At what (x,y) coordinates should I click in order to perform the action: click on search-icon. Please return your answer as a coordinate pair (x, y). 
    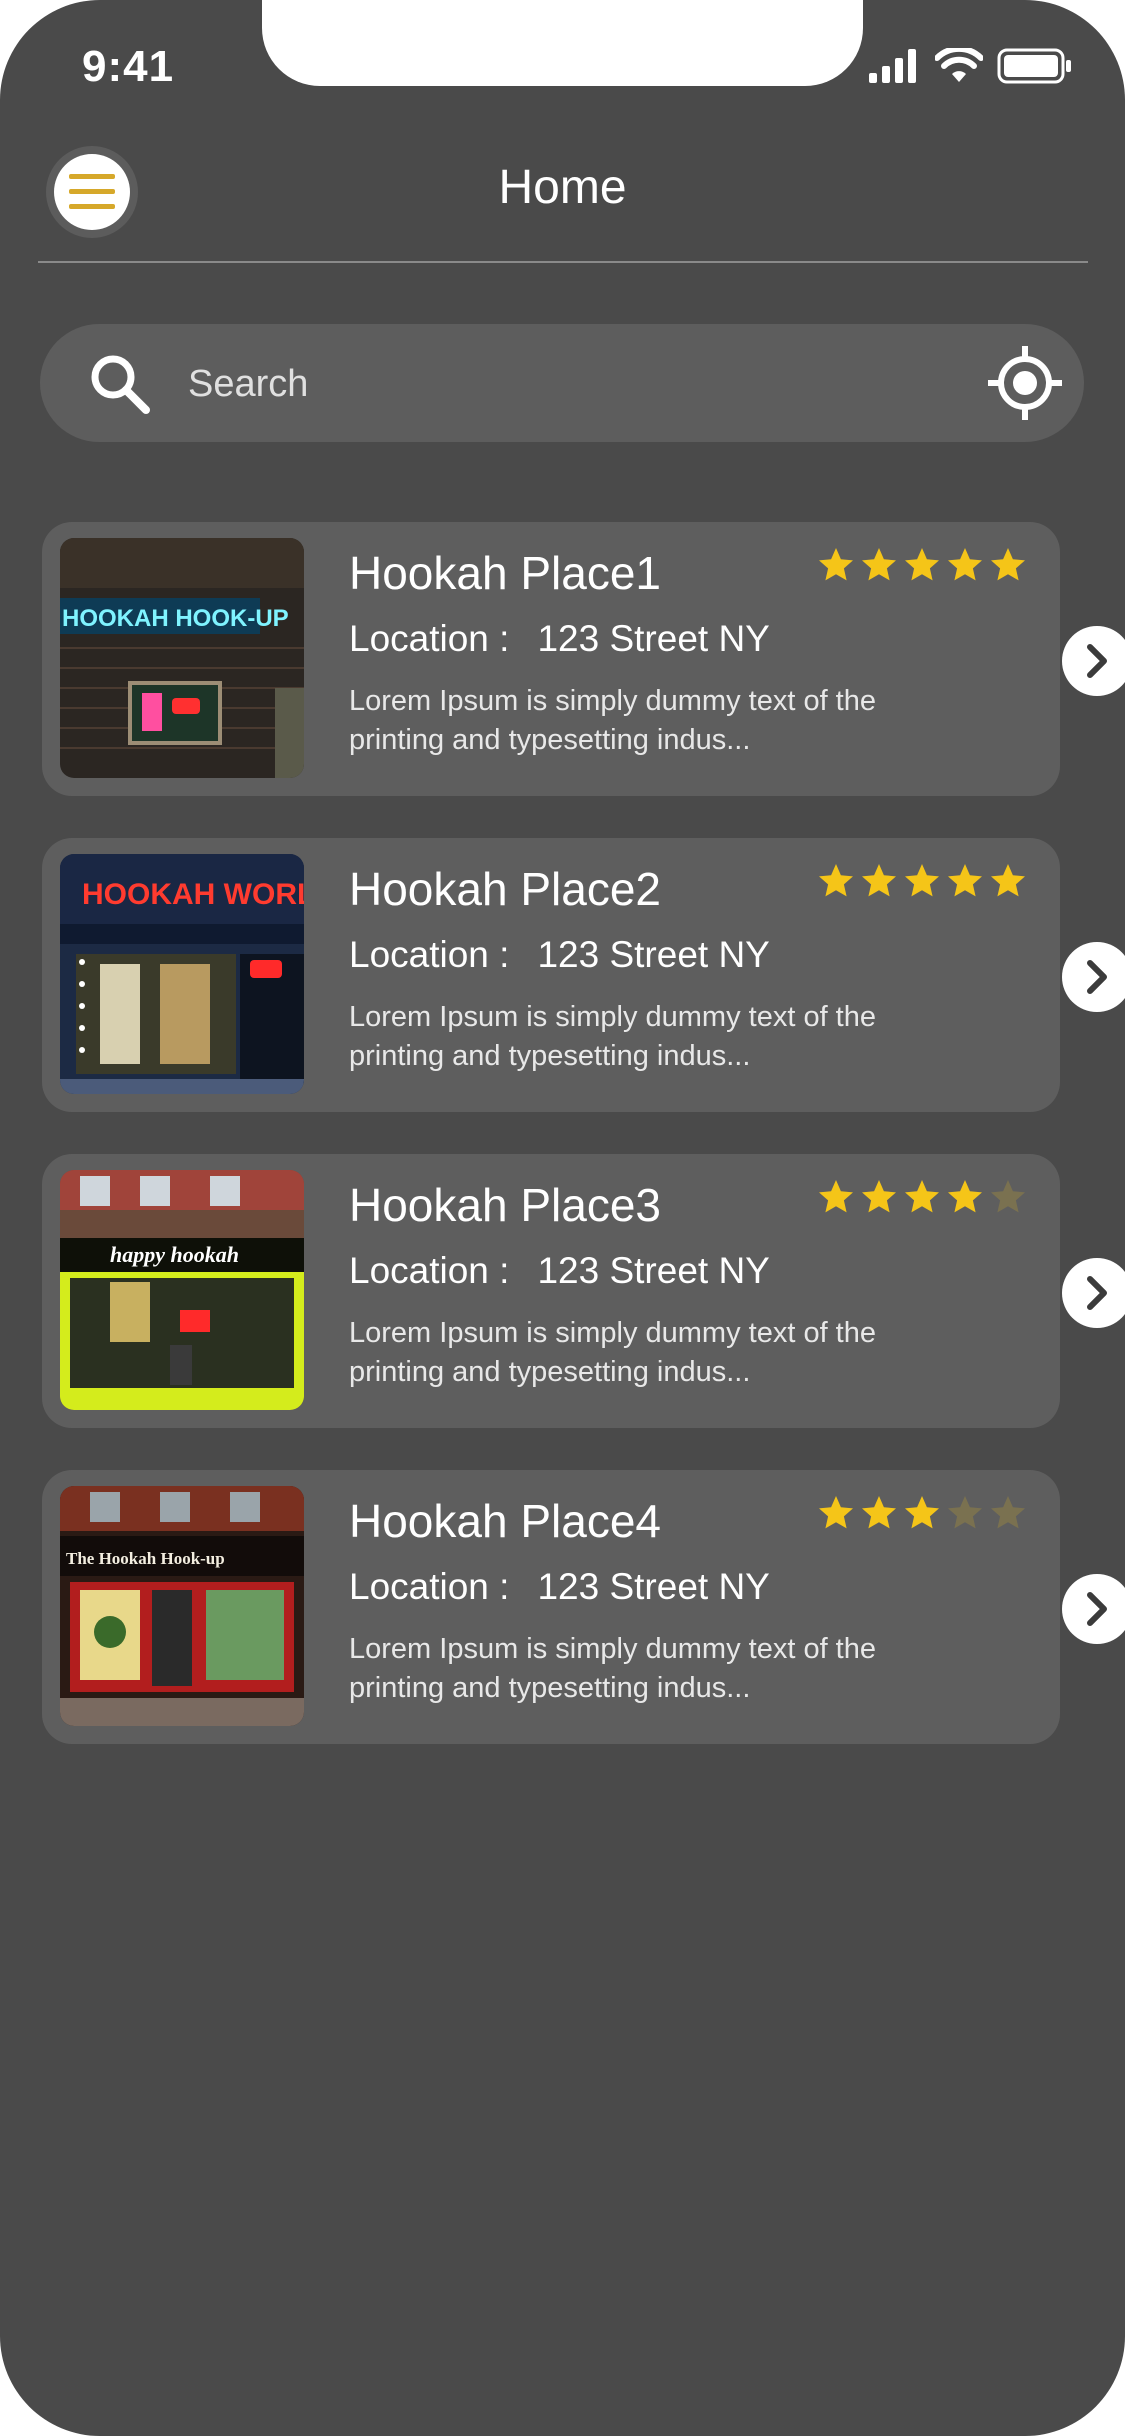
    Looking at the image, I should click on (120, 384).